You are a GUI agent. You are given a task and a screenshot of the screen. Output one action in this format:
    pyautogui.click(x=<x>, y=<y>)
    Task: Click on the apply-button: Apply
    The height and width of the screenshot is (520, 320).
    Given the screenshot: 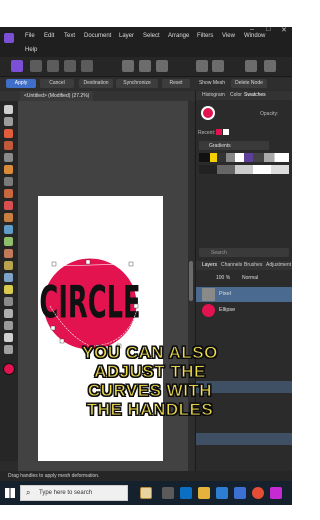 What is the action you would take?
    pyautogui.click(x=21, y=83)
    